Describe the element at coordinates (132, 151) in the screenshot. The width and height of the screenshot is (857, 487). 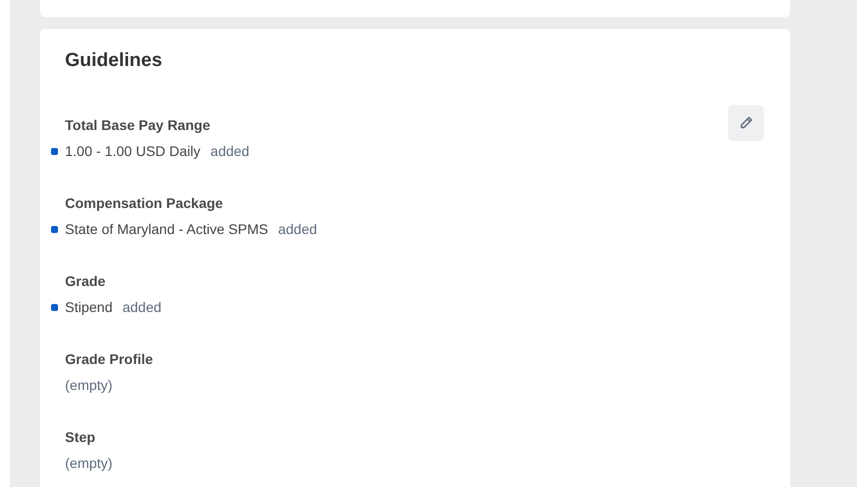
I see `field-value: 1.00 - 1.00 USD Daily` at that location.